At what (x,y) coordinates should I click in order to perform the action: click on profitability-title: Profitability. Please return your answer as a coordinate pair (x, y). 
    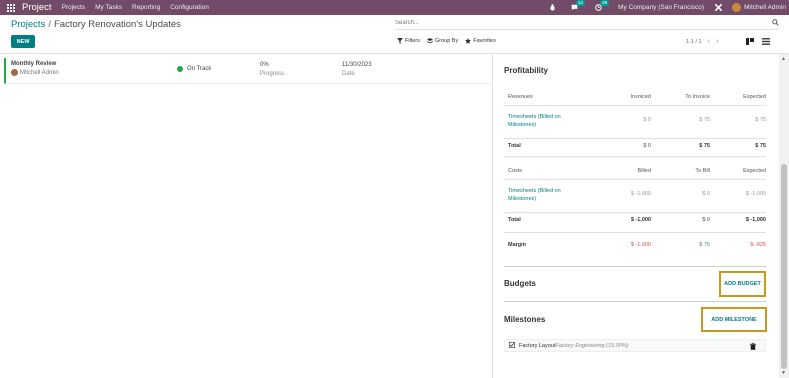
    Looking at the image, I should click on (526, 70).